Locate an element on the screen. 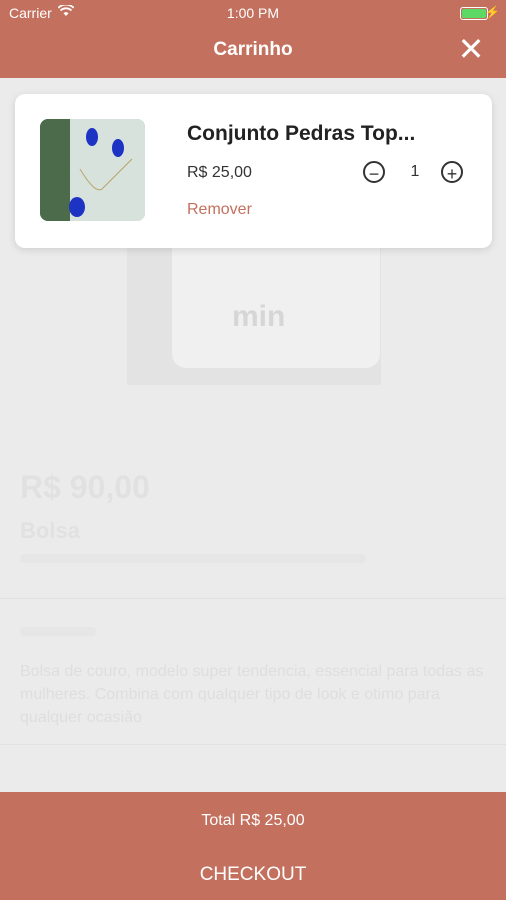  remove-button: Remover is located at coordinates (219, 210).